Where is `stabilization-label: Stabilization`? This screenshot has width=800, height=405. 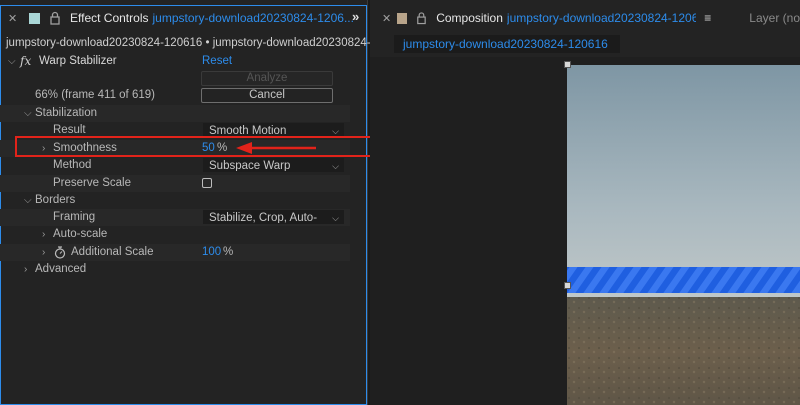
stabilization-label: Stabilization is located at coordinates (66, 113).